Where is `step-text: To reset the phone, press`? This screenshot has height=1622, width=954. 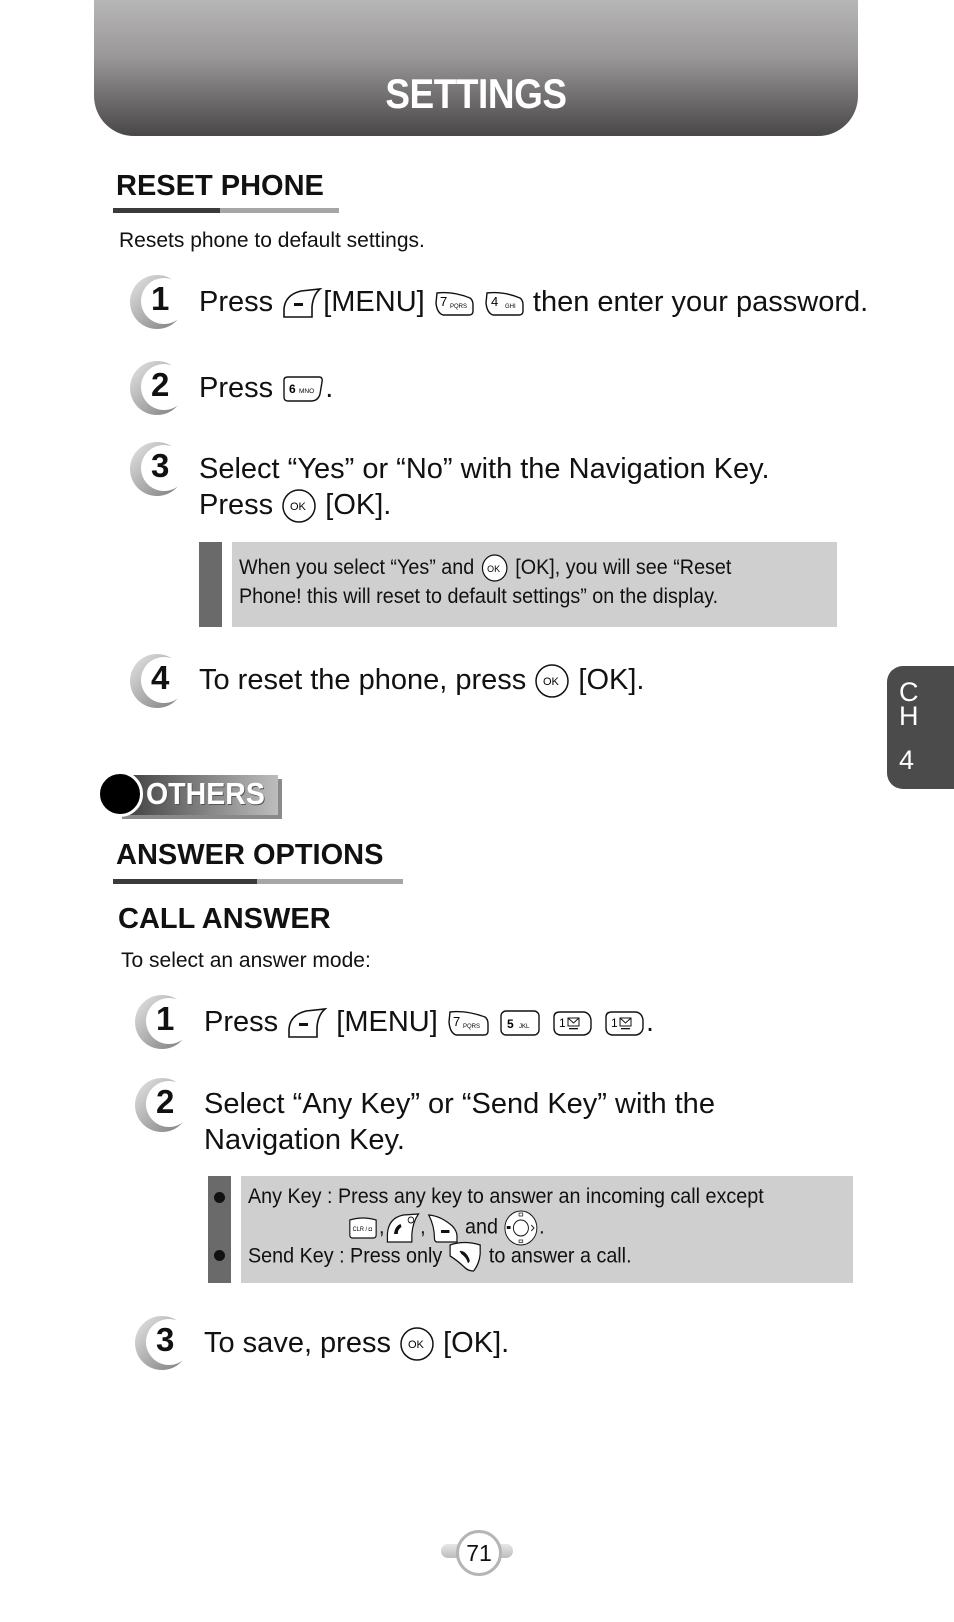 step-text: To reset the phone, press is located at coordinates (363, 680).